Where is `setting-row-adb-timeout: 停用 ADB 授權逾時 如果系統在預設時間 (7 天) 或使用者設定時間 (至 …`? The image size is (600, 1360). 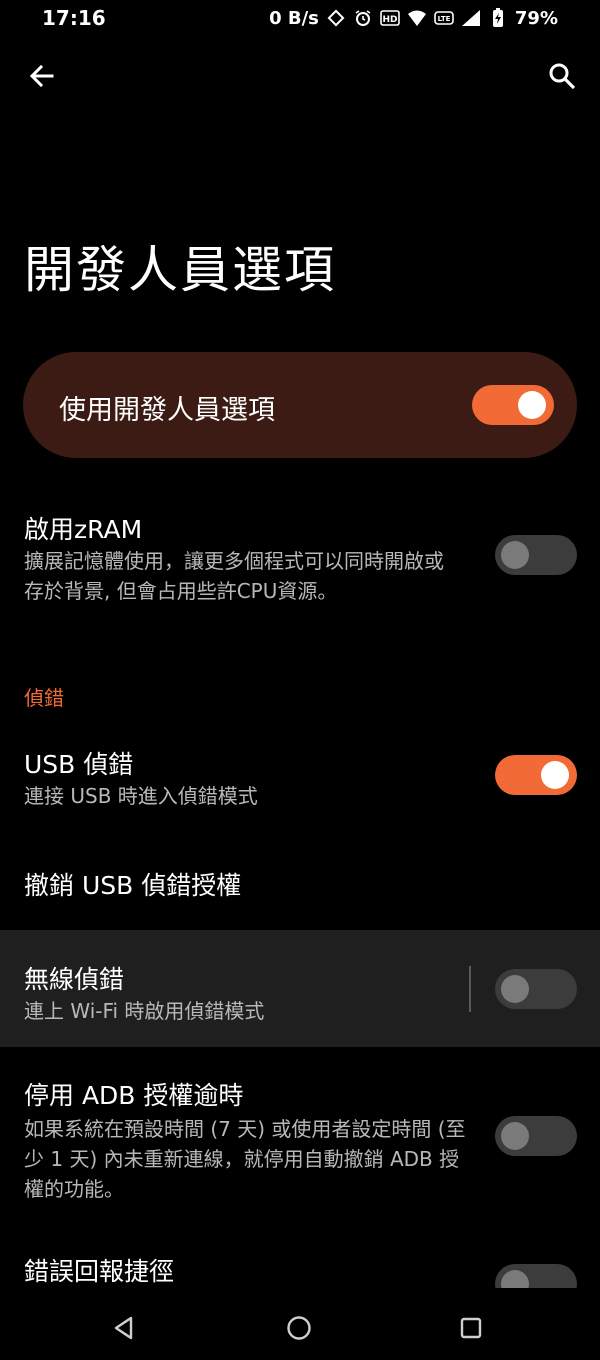 setting-row-adb-timeout: 停用 ADB 授權逾時 如果系統在預設時間 (7 天) 或使用者設定時間 (至 … is located at coordinates (300, 1136).